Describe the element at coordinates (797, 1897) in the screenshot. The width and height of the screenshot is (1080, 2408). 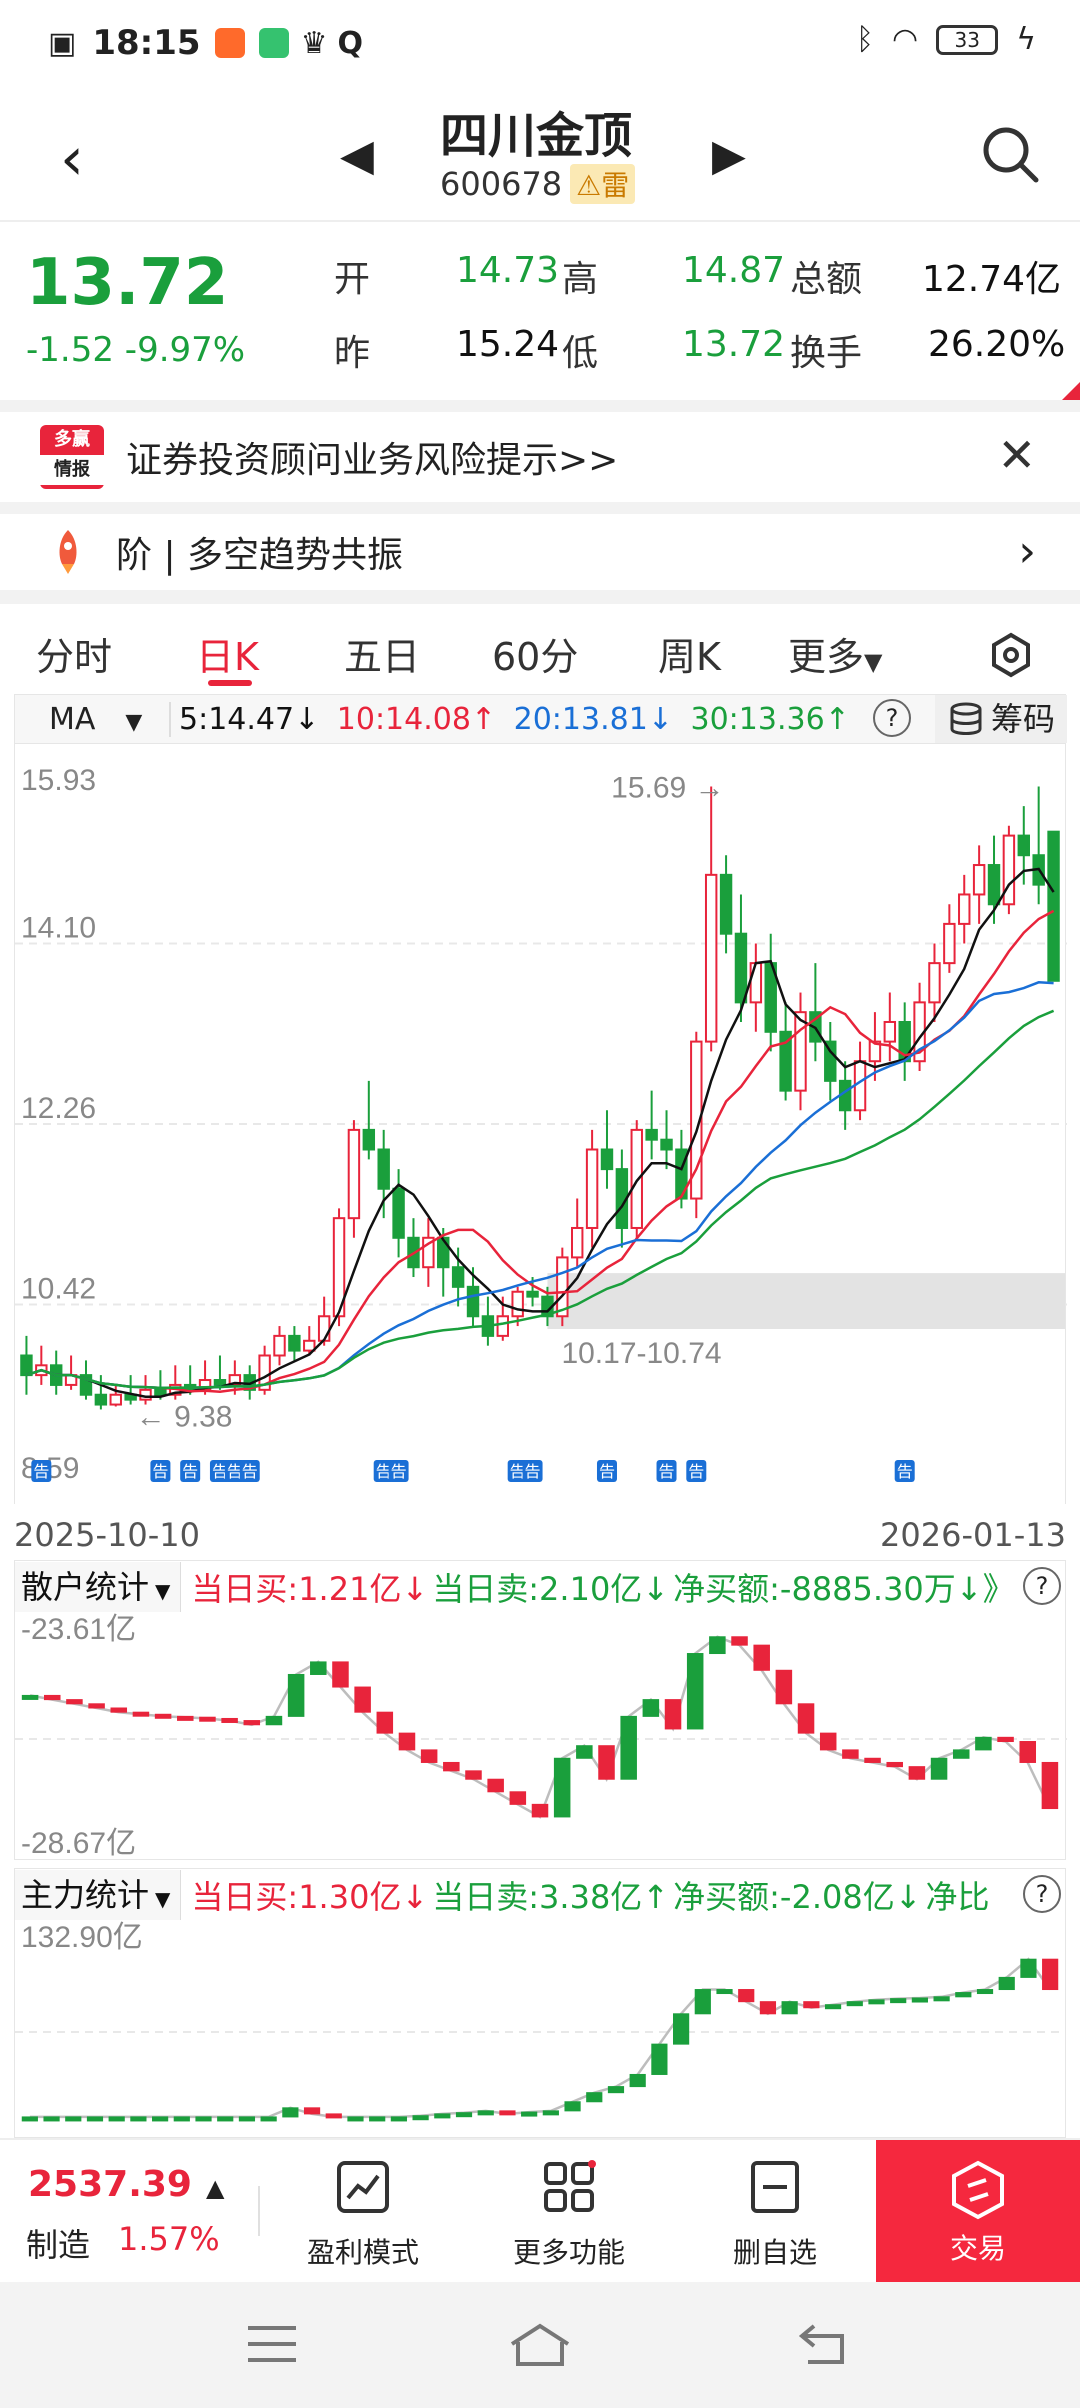
I see `main-force-net: 净买额:-2.08亿↓` at that location.